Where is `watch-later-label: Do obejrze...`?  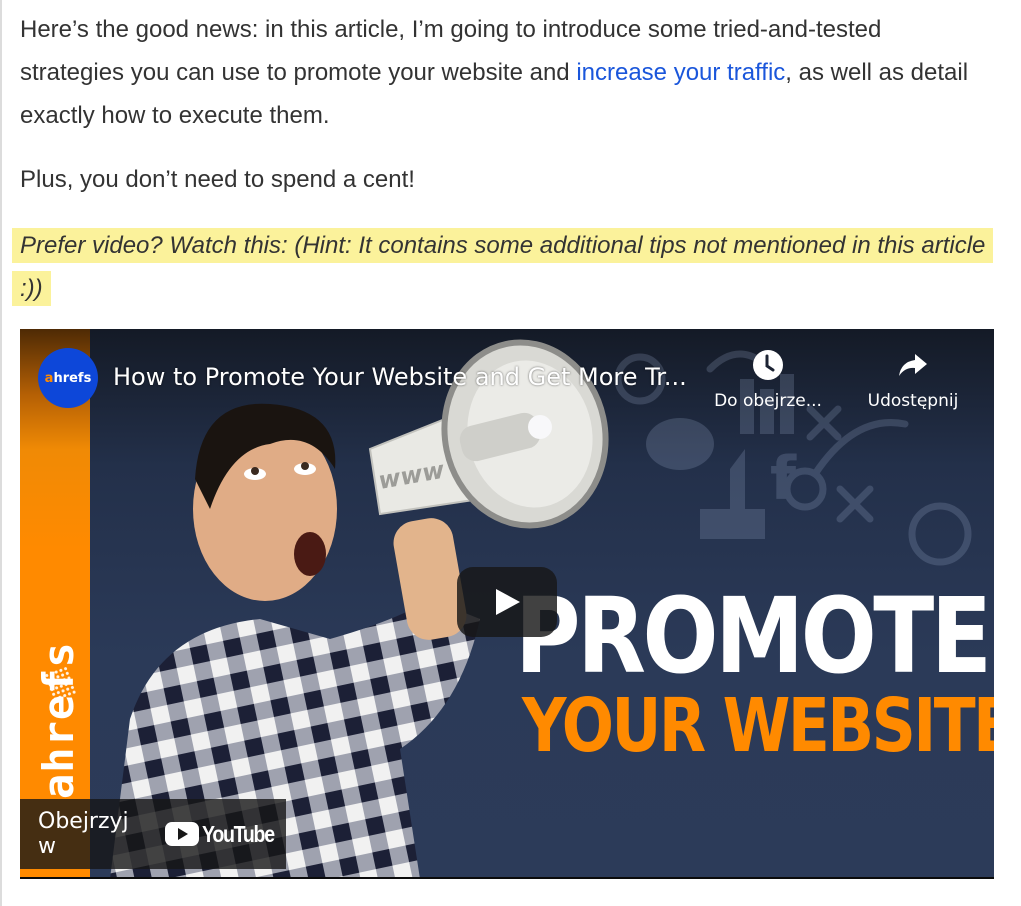 watch-later-label: Do obejrze... is located at coordinates (768, 401).